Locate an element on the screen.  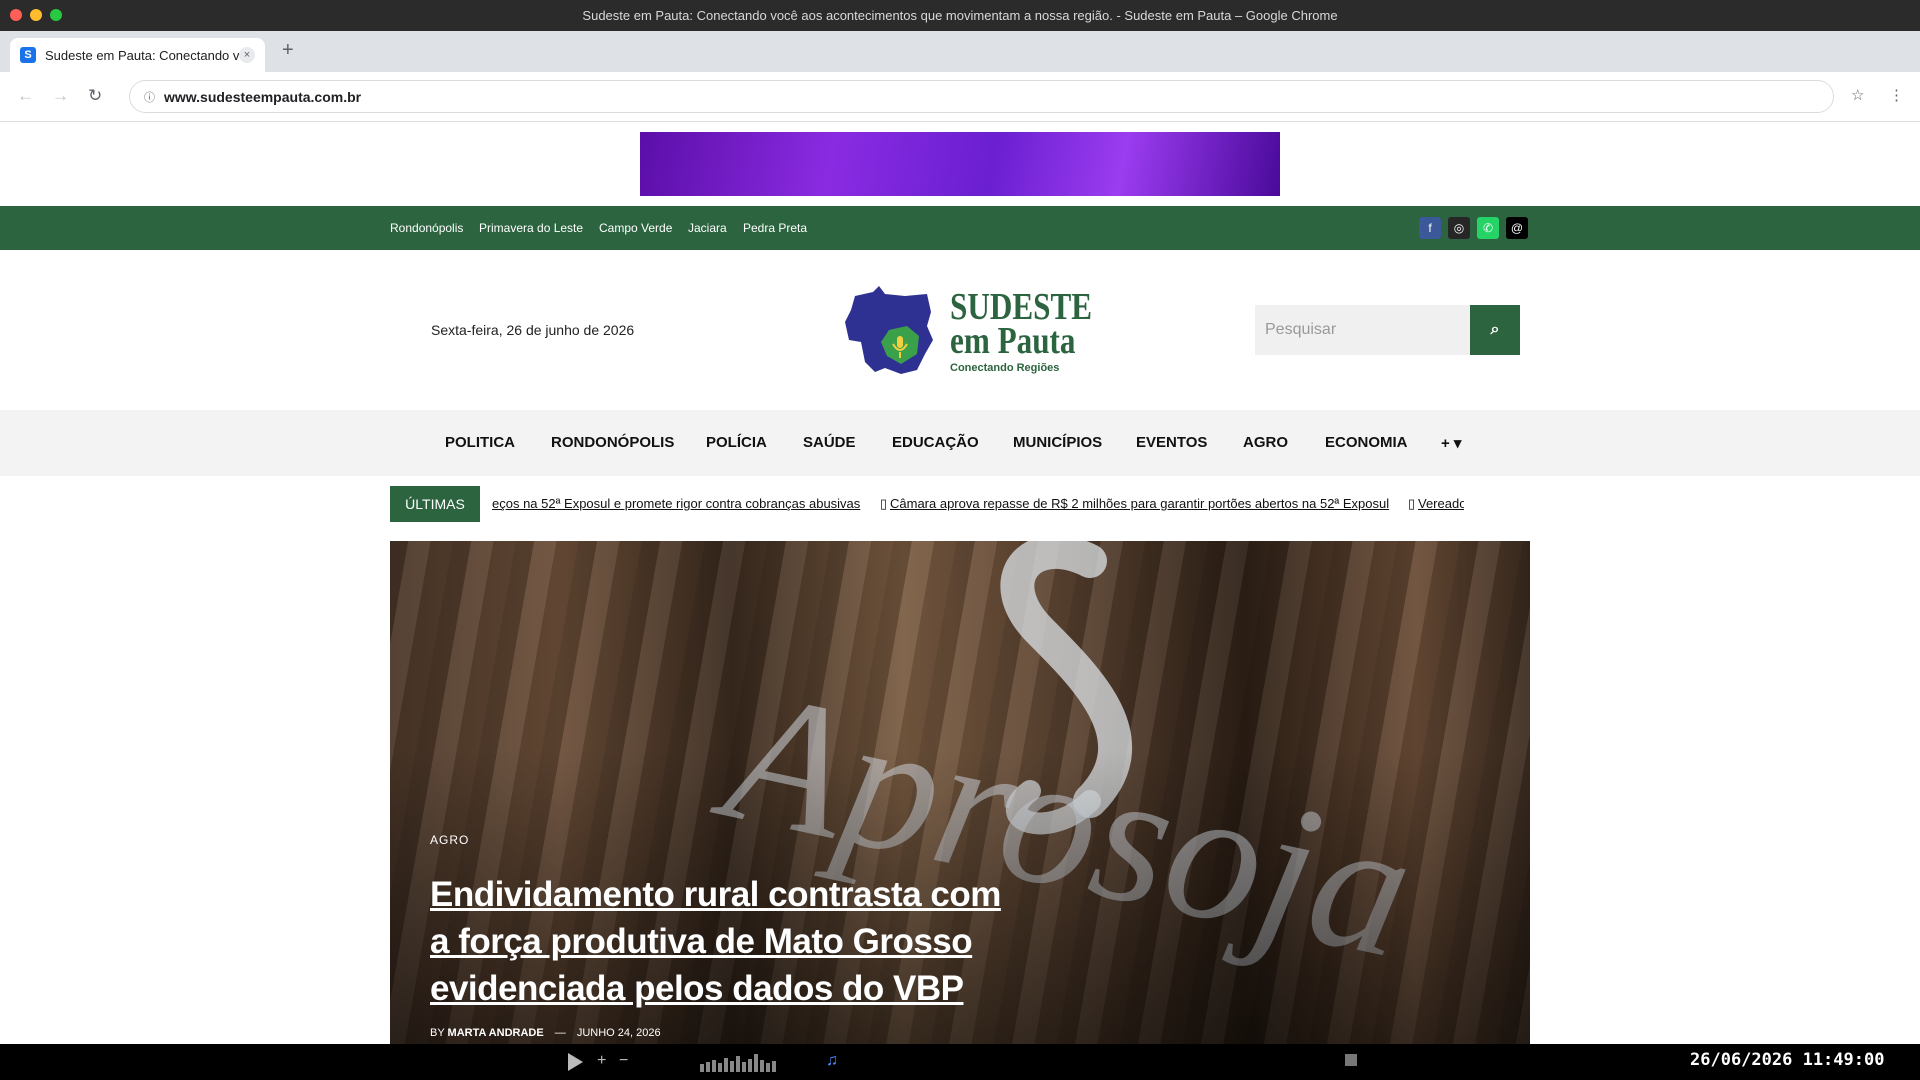
ad-banner is located at coordinates (960, 164).